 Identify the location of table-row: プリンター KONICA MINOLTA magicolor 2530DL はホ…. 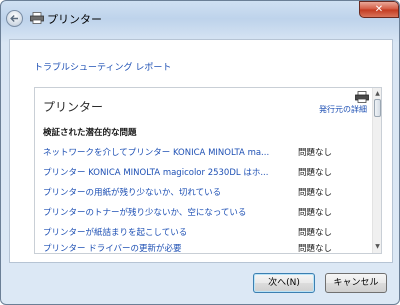
(203, 172).